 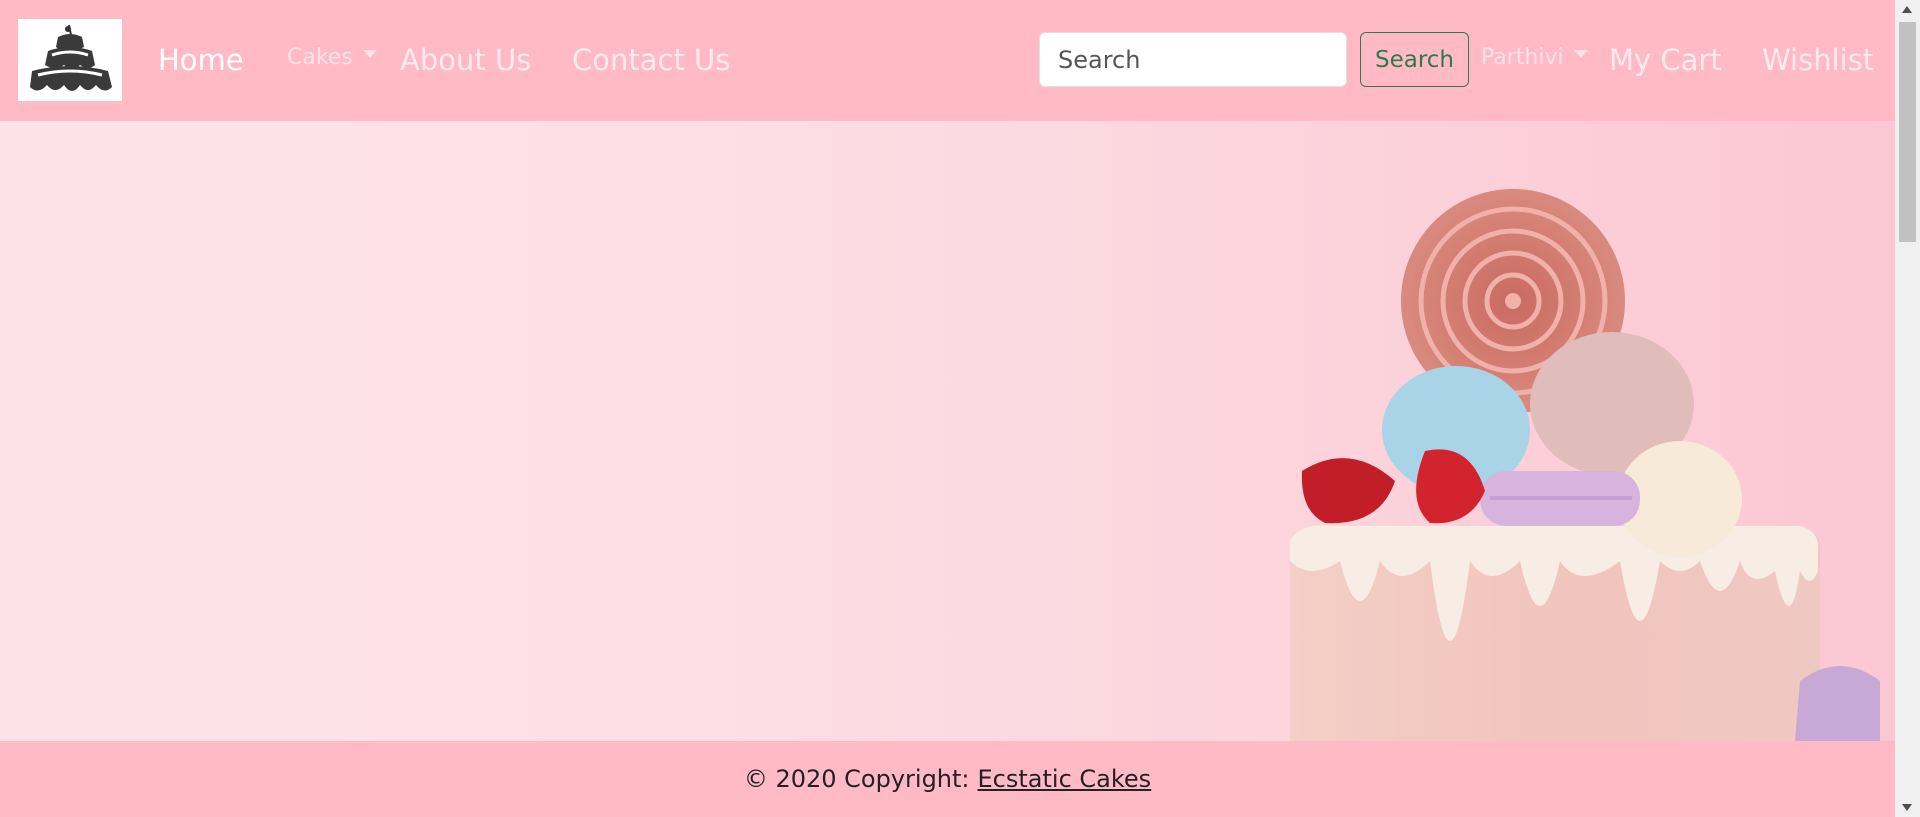 I want to click on nav-contact: Contact Us, so click(x=651, y=60).